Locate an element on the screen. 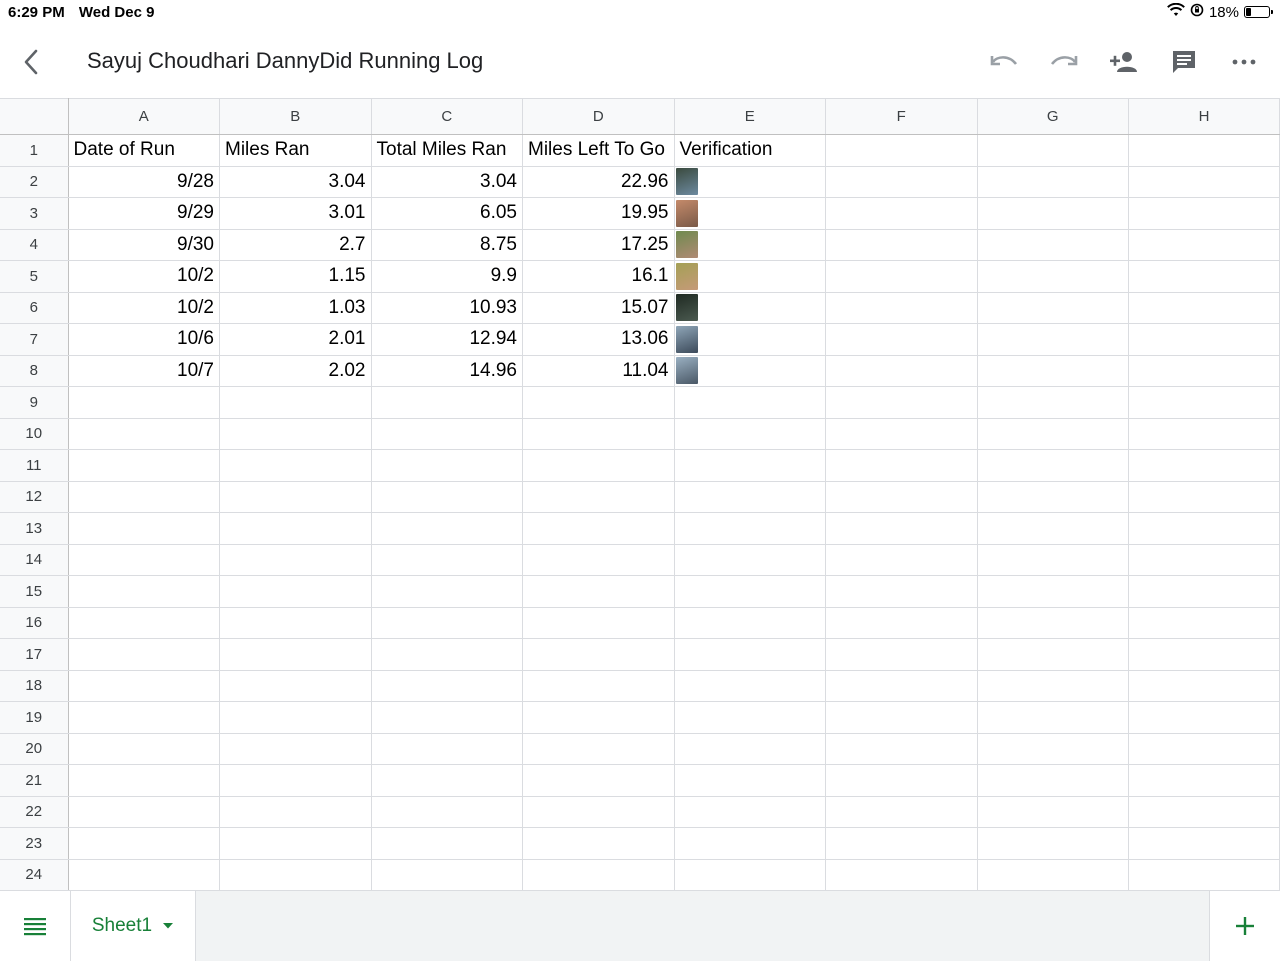  row-header: 3 is located at coordinates (34, 213).